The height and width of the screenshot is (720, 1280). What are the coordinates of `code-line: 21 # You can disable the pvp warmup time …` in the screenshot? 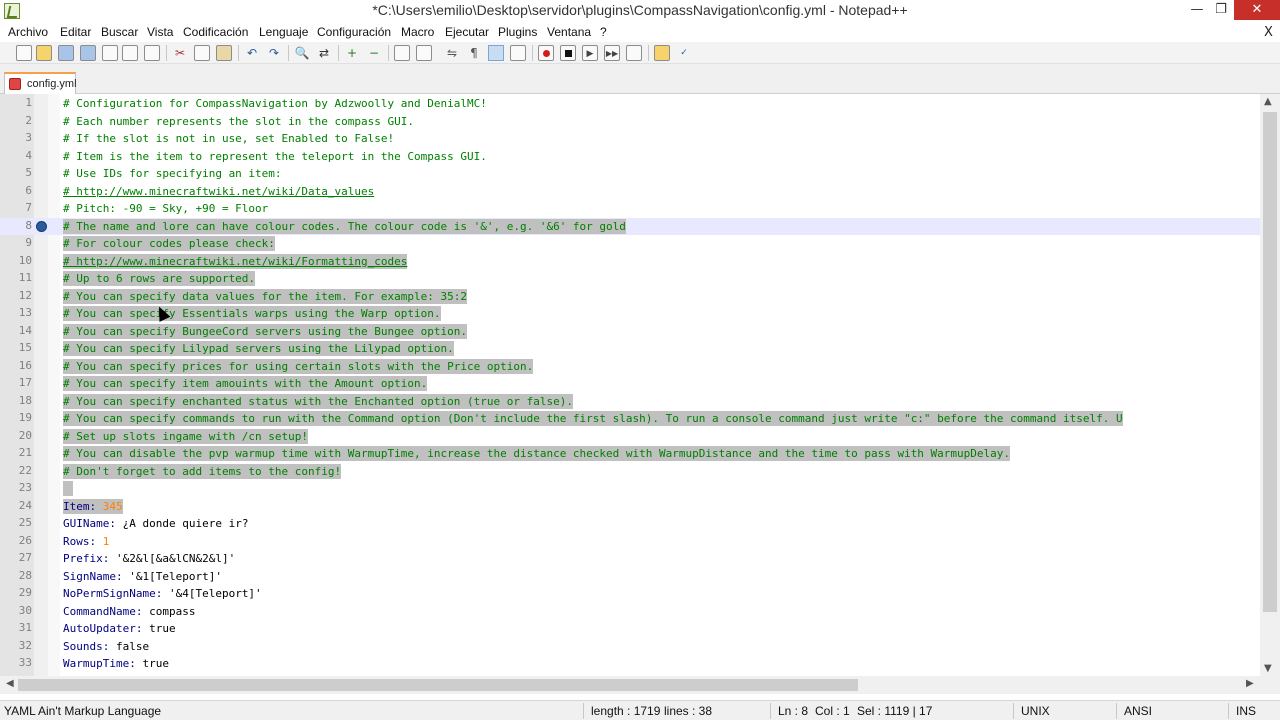 It's located at (630, 454).